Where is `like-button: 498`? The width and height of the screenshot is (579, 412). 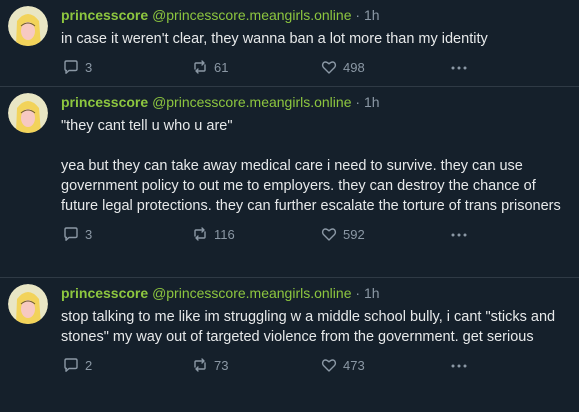 like-button: 498 is located at coordinates (343, 67).